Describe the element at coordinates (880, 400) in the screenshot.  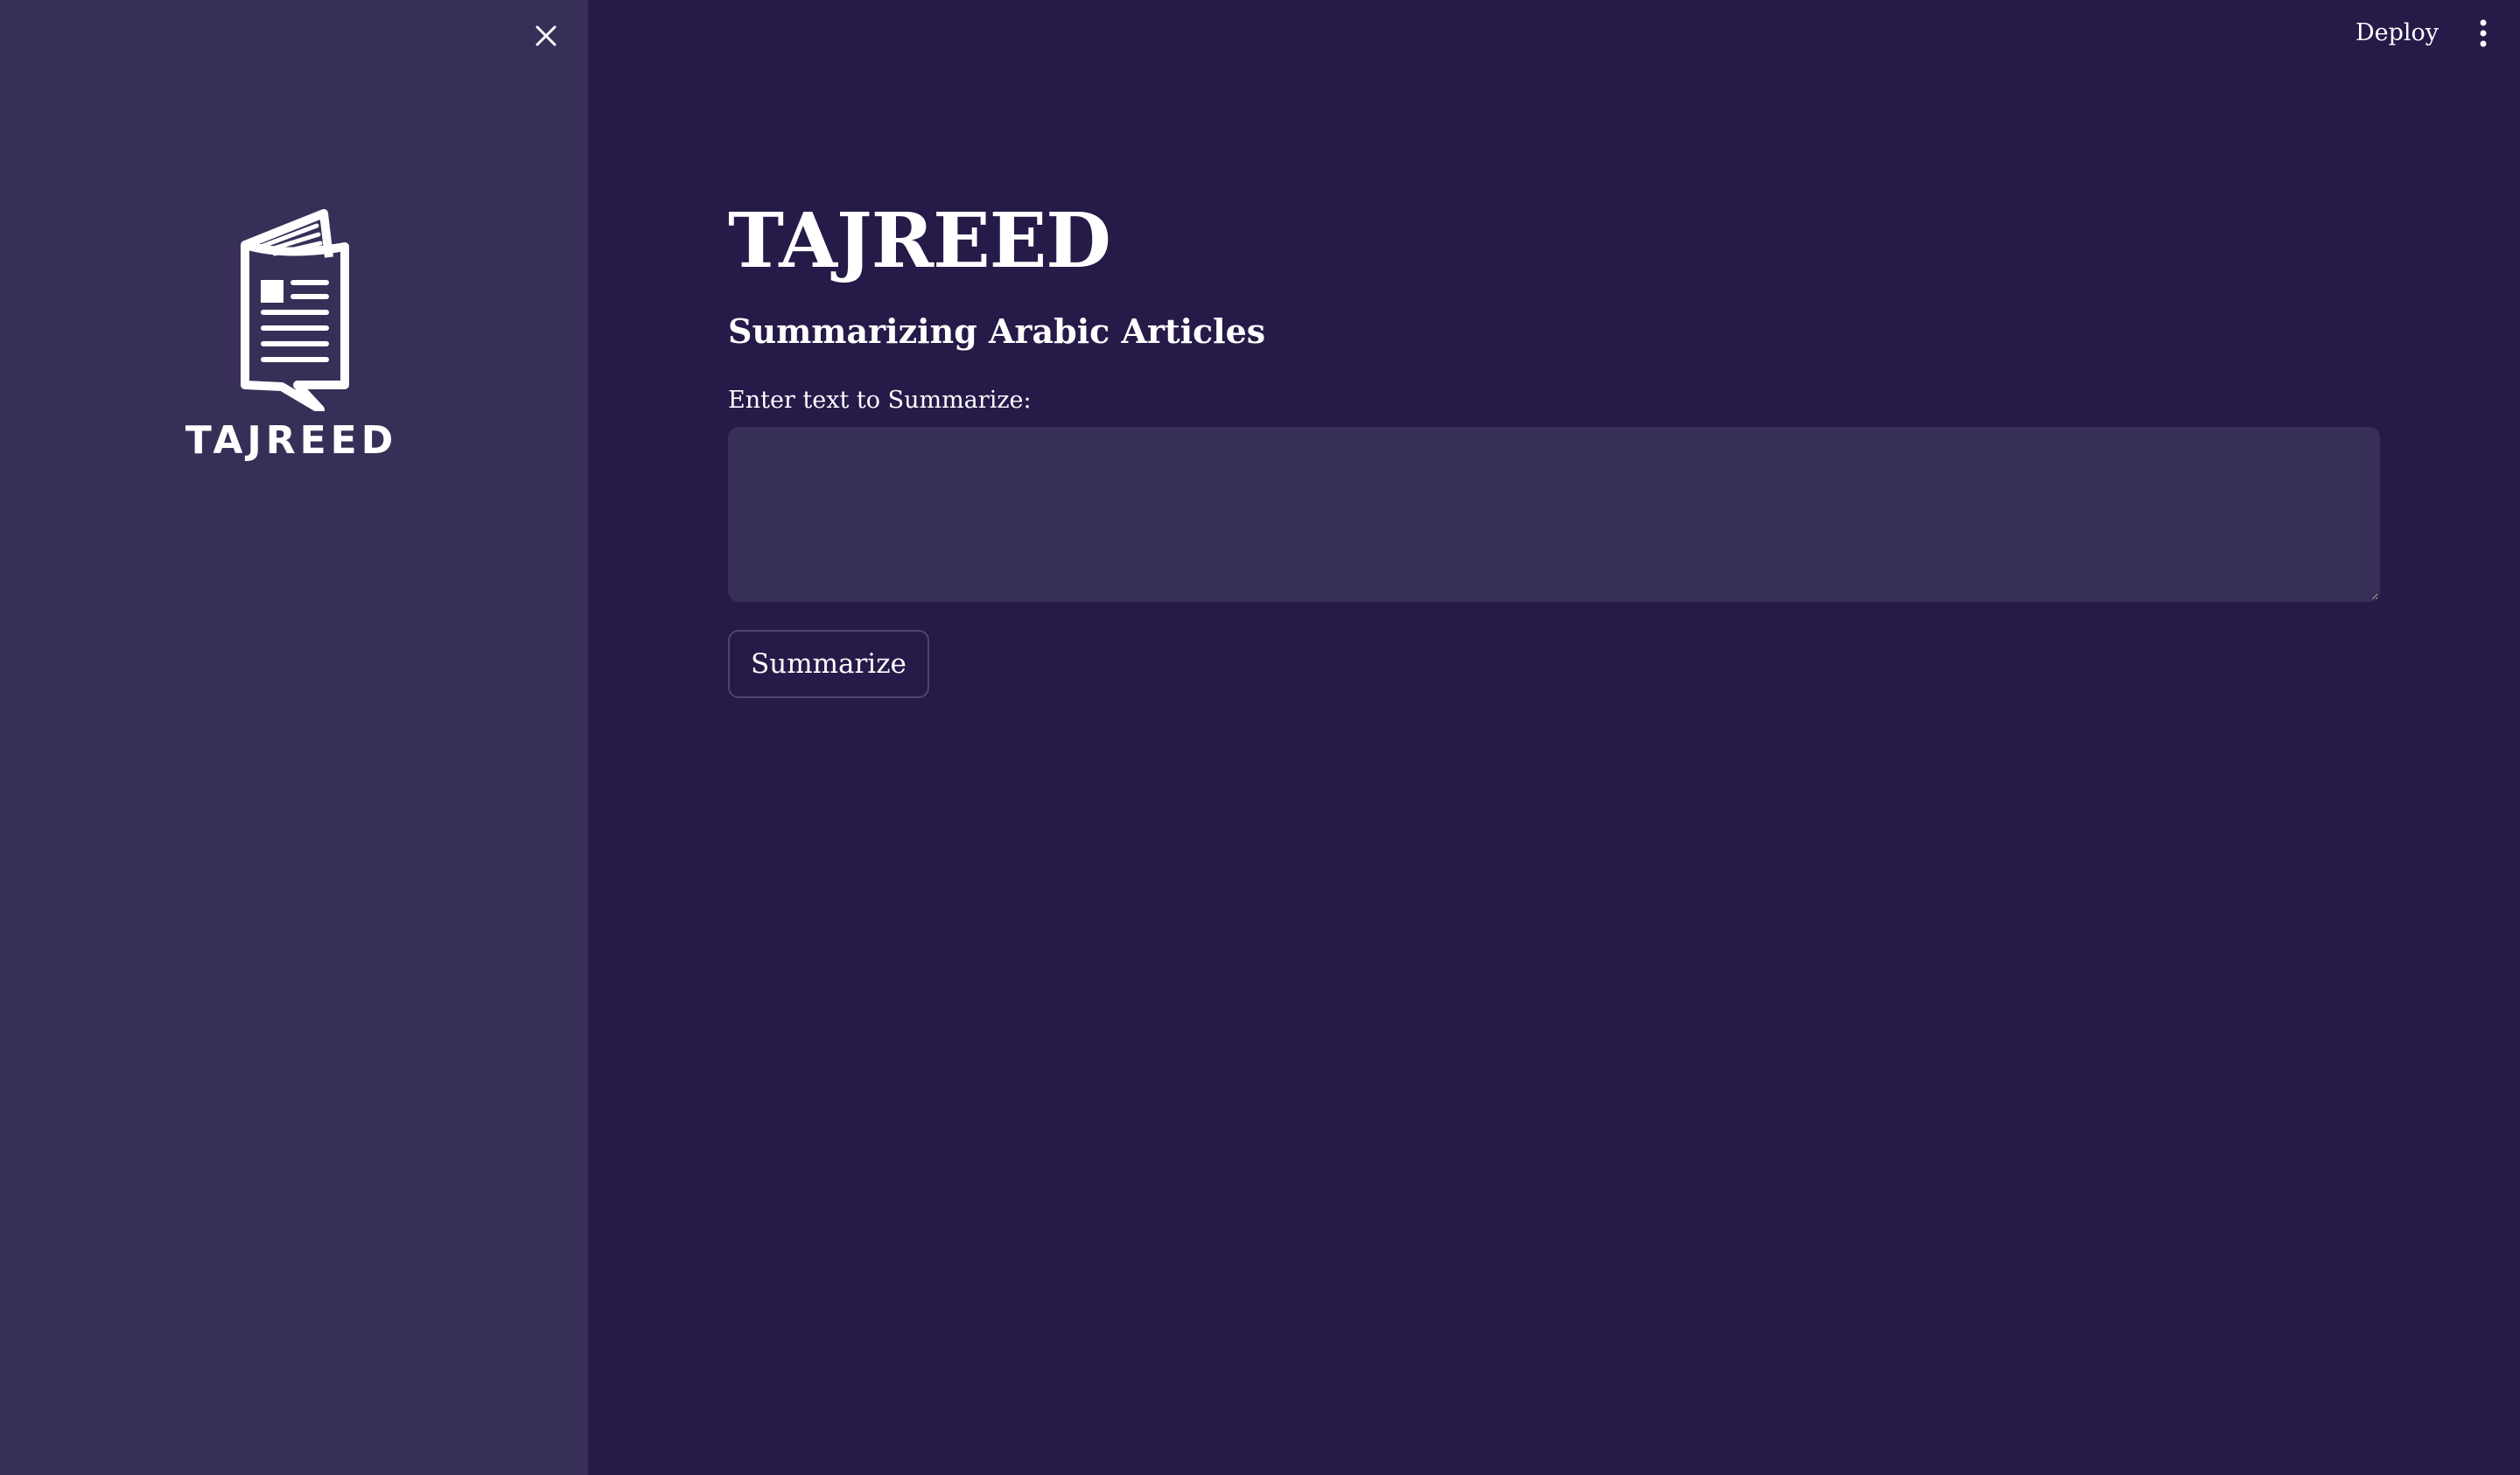
I see `text-input-label: Enter text to Summarize:` at that location.